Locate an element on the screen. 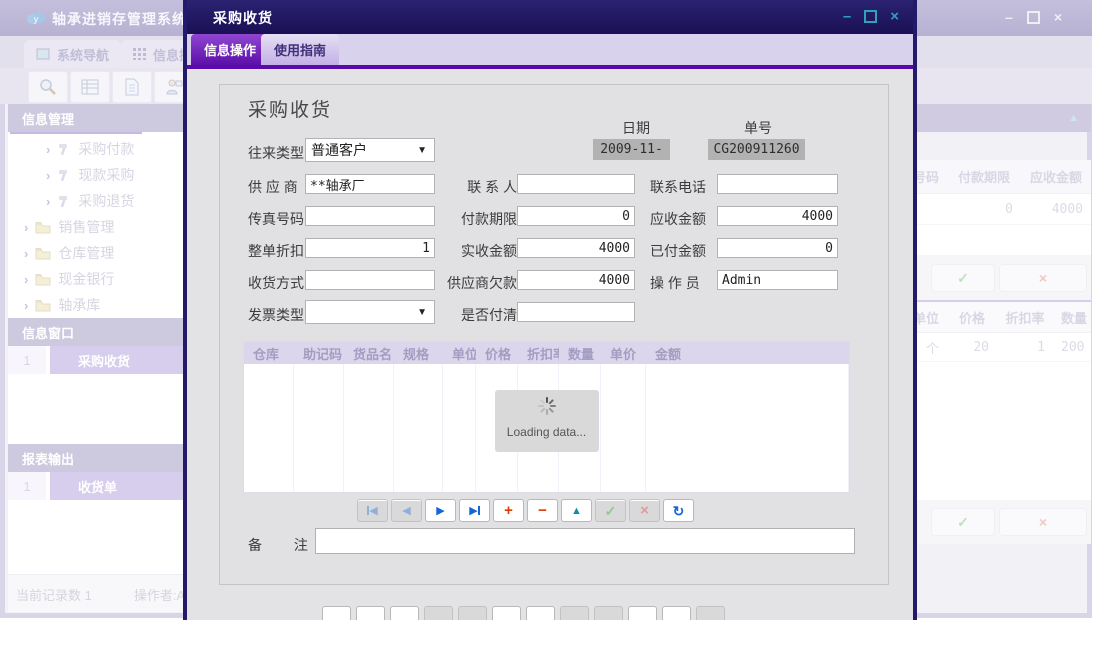 The width and height of the screenshot is (1099, 655). user-icon is located at coordinates (174, 87).